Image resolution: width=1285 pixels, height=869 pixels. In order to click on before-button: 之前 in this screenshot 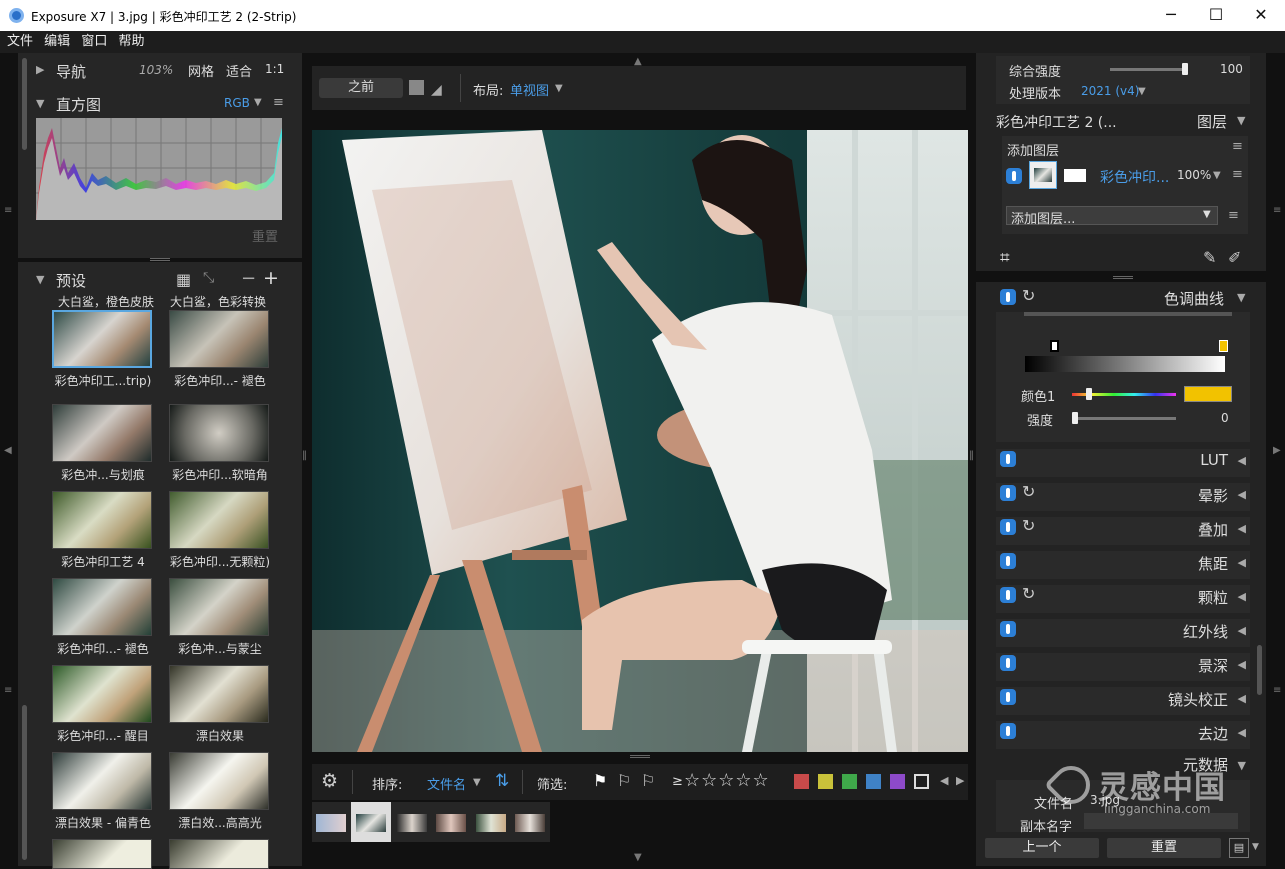, I will do `click(361, 88)`.